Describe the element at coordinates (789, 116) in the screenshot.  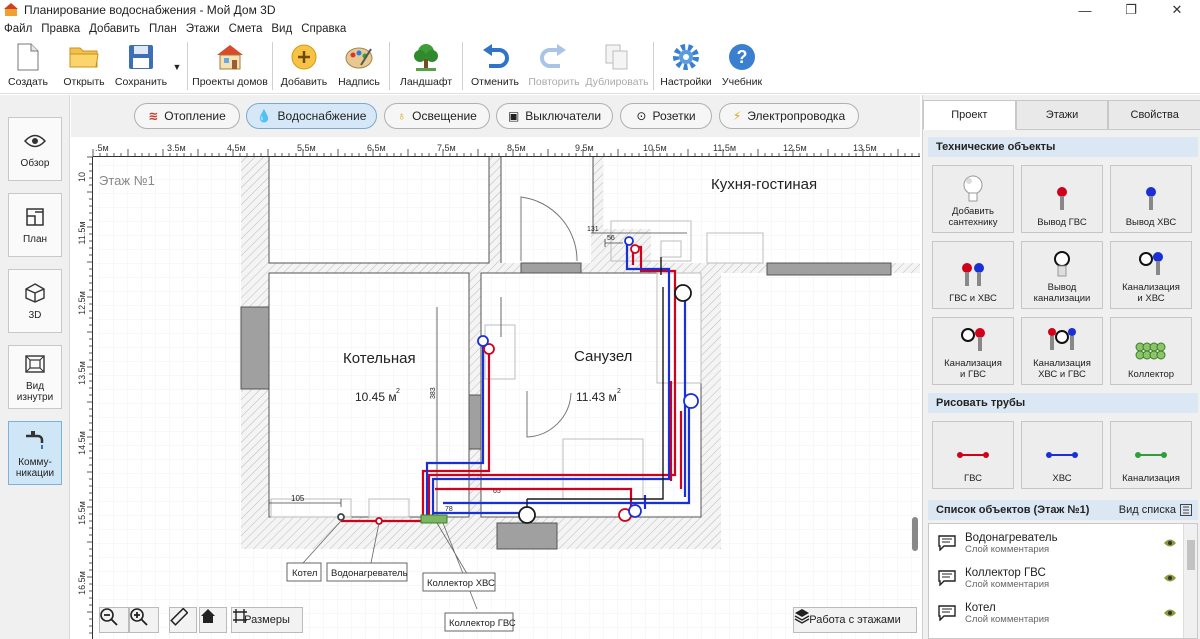
I see `tab-wiring: ⚡ Электропроводка` at that location.